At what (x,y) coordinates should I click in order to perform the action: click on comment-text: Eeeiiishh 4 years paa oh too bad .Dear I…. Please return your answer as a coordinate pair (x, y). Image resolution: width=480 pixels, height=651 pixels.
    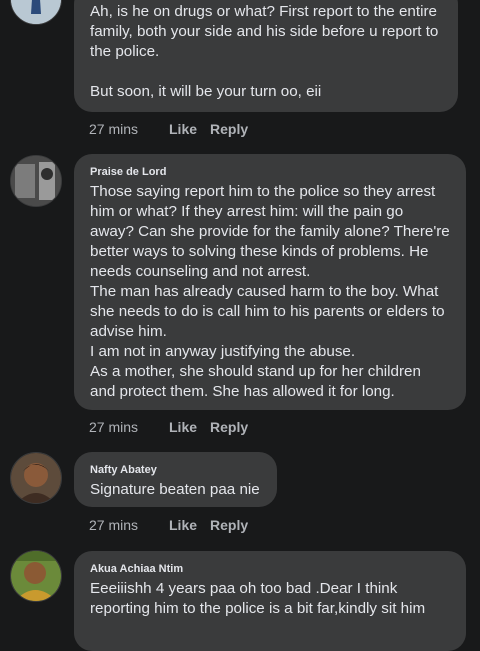
    Looking at the image, I should click on (258, 598).